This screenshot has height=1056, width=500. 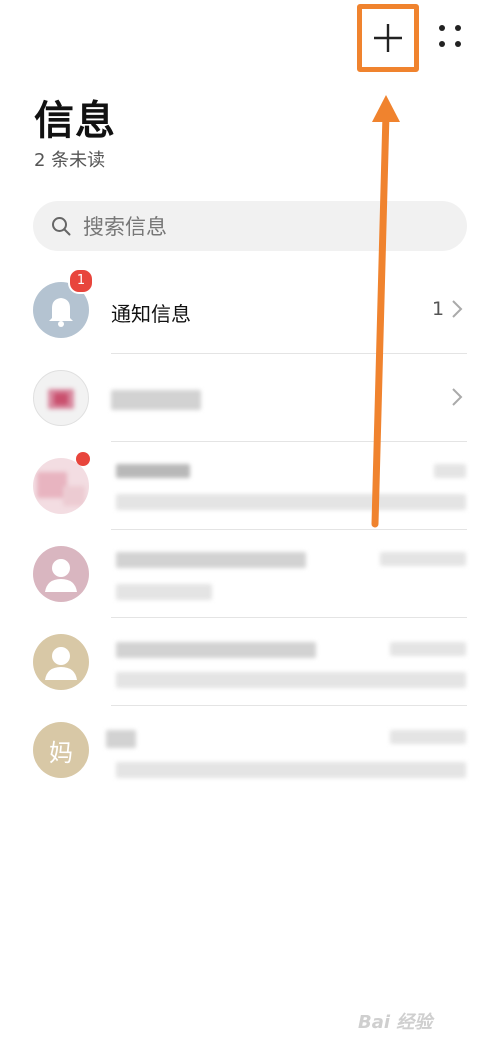 I want to click on watermark: Bai 经验, so click(x=395, y=1022).